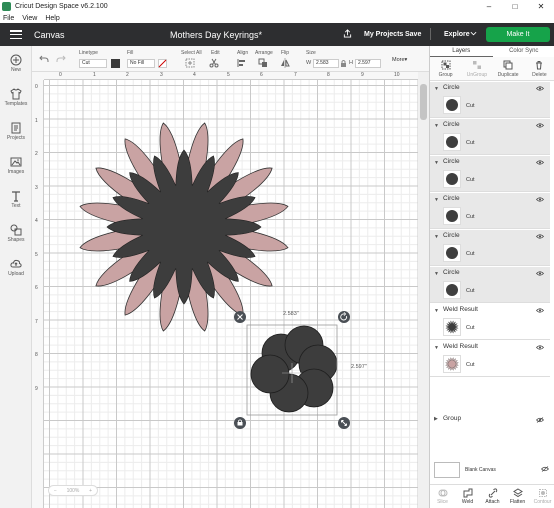 The height and width of the screenshot is (508, 554). What do you see at coordinates (539, 68) in the screenshot?
I see `delete-button: Delete` at bounding box center [539, 68].